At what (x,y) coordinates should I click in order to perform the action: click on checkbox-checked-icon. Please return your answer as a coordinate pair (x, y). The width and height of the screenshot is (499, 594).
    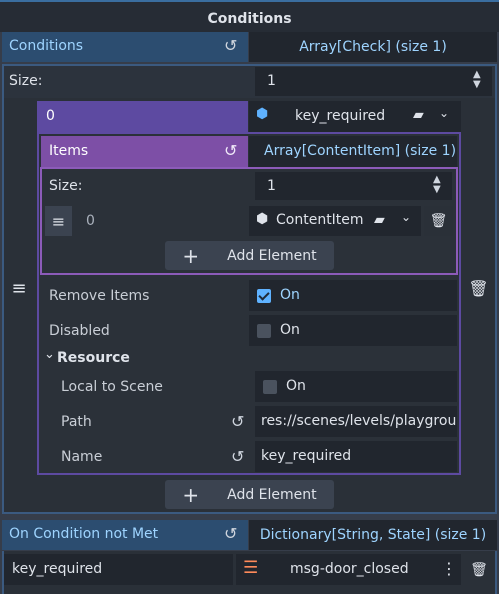
    Looking at the image, I should click on (264, 296).